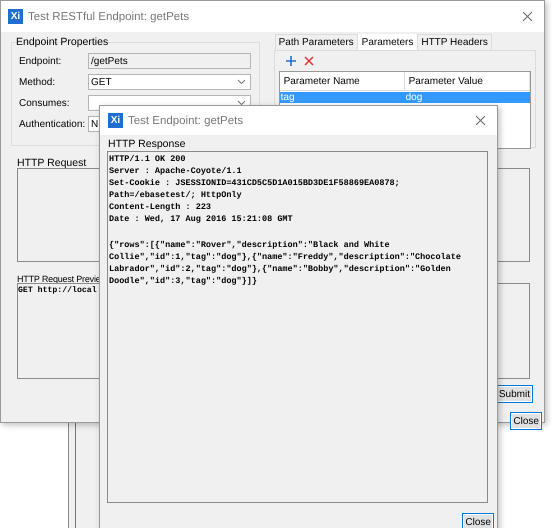 This screenshot has width=552, height=528. What do you see at coordinates (51, 163) in the screenshot?
I see `group-title: HTTP Request` at bounding box center [51, 163].